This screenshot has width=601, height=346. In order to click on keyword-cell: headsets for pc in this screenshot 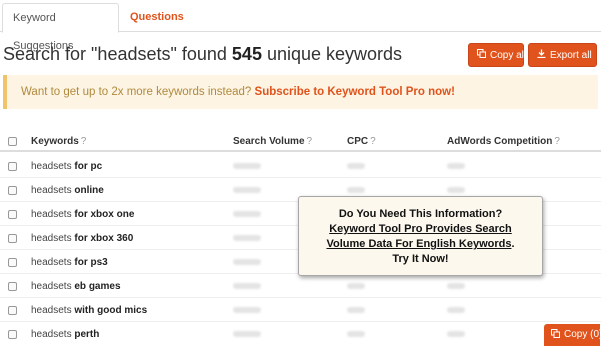, I will do `click(66, 166)`.